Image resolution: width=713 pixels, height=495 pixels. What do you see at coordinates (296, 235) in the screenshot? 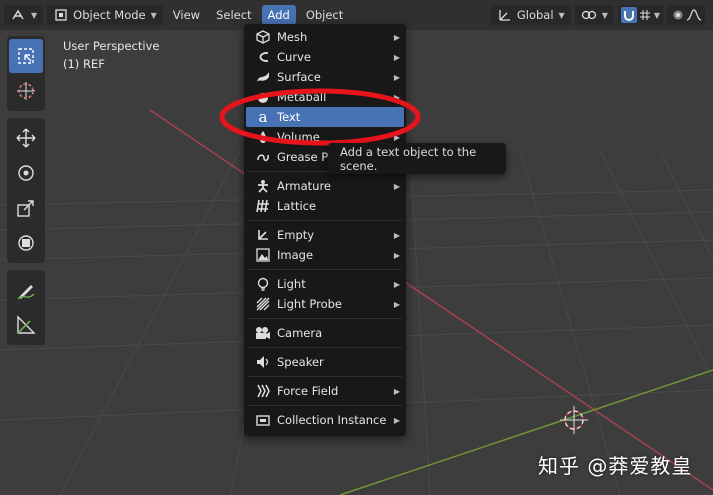
I see `menu-item-label: Empty` at bounding box center [296, 235].